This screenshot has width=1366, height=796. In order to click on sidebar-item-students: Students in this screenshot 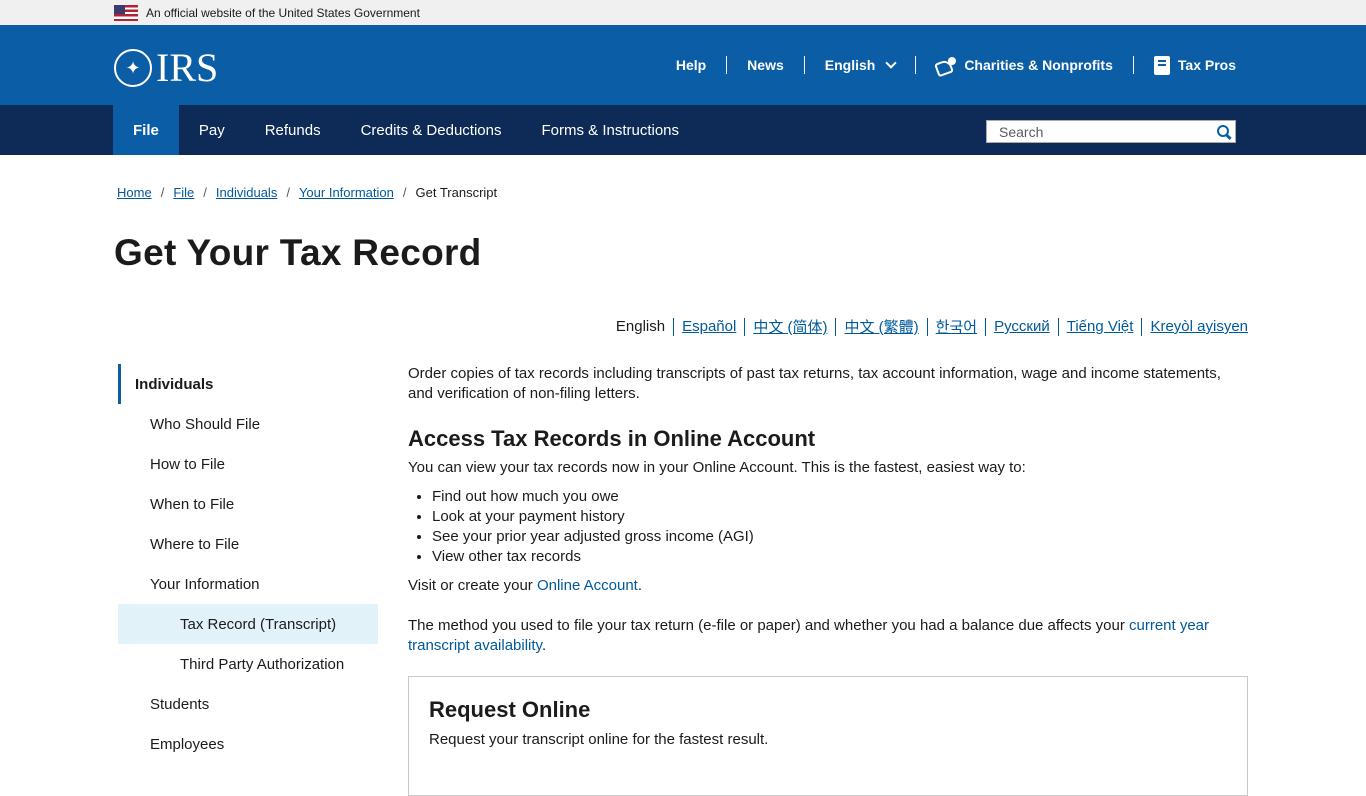, I will do `click(248, 704)`.